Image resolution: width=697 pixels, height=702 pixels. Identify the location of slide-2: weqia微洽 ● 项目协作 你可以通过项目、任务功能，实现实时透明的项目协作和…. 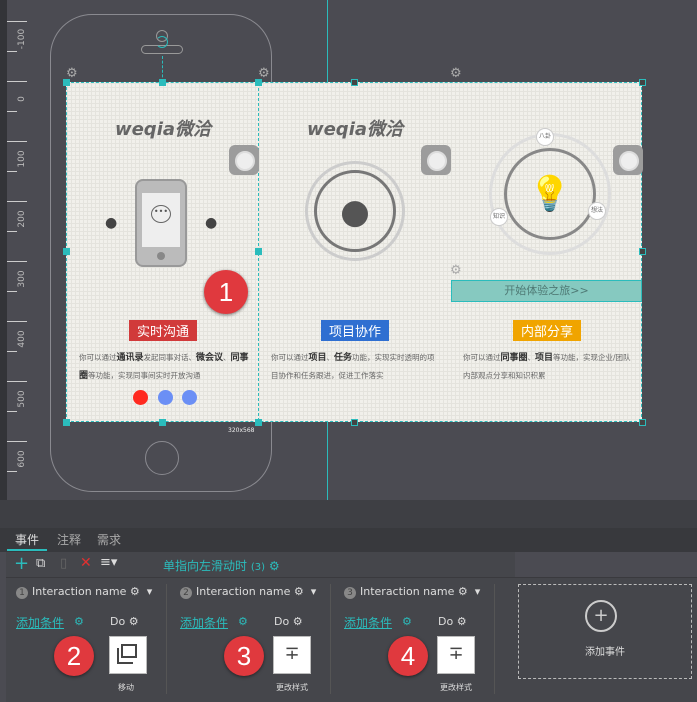
(355, 252).